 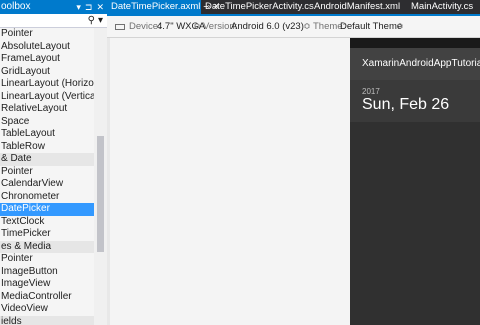 I want to click on tab-datetimepicker-axml: DateTimePicker.axml ⊸ ✕, so click(x=163, y=7).